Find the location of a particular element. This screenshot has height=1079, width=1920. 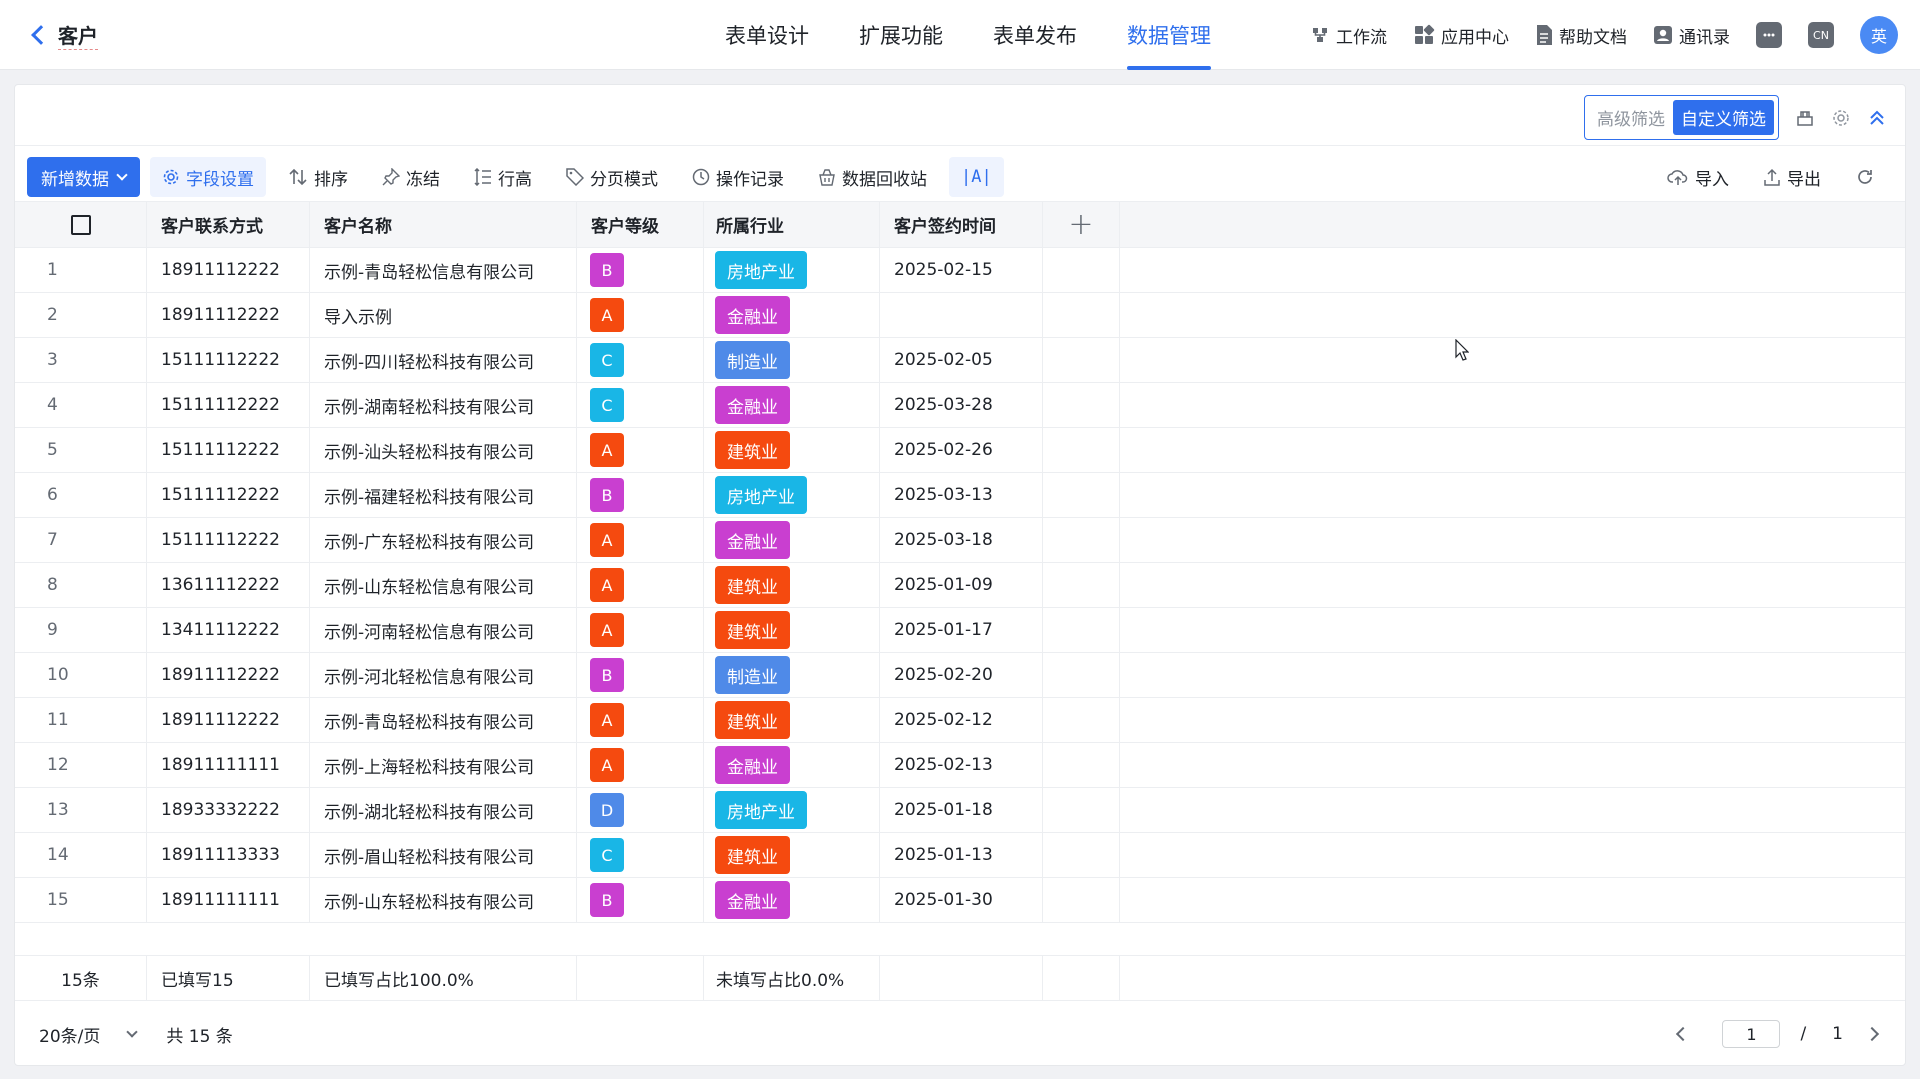

page-mode-button: 分页模式 is located at coordinates (612, 177).